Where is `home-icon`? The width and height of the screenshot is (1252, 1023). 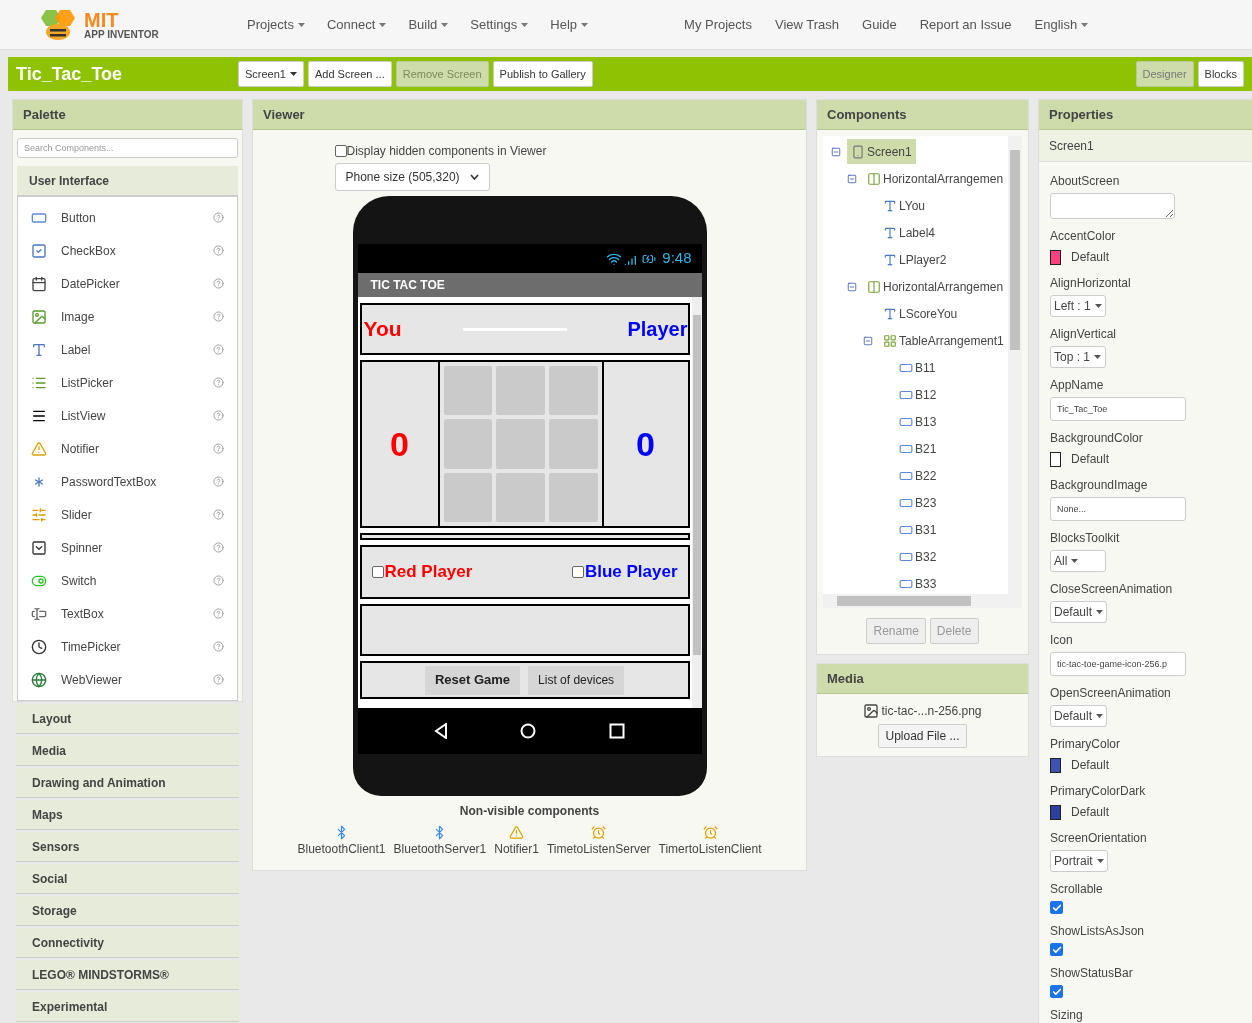 home-icon is located at coordinates (528, 731).